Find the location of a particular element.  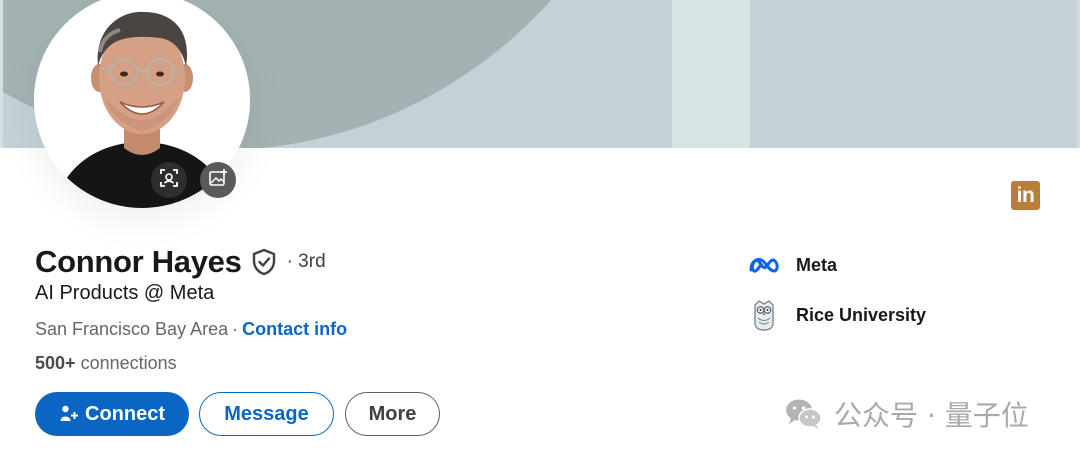

rice-owl-logo-icon is located at coordinates (764, 315).